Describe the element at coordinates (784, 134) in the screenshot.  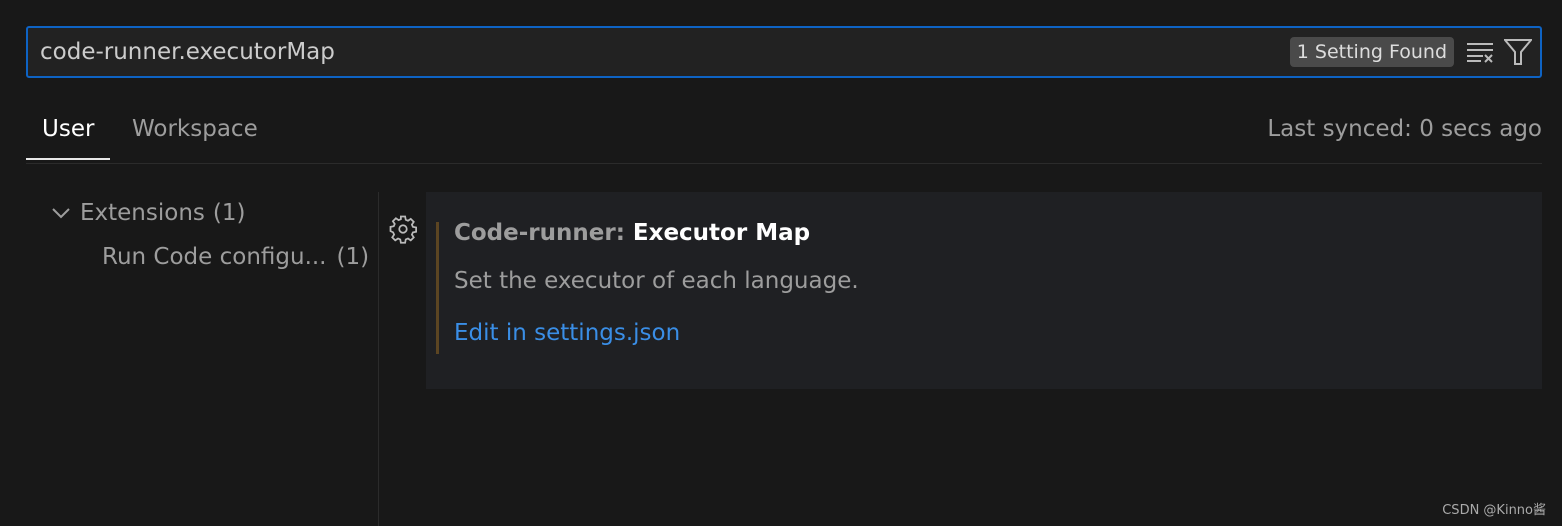
I see `settings-tabs: User Workspace Last synced: 0 secs ago` at that location.